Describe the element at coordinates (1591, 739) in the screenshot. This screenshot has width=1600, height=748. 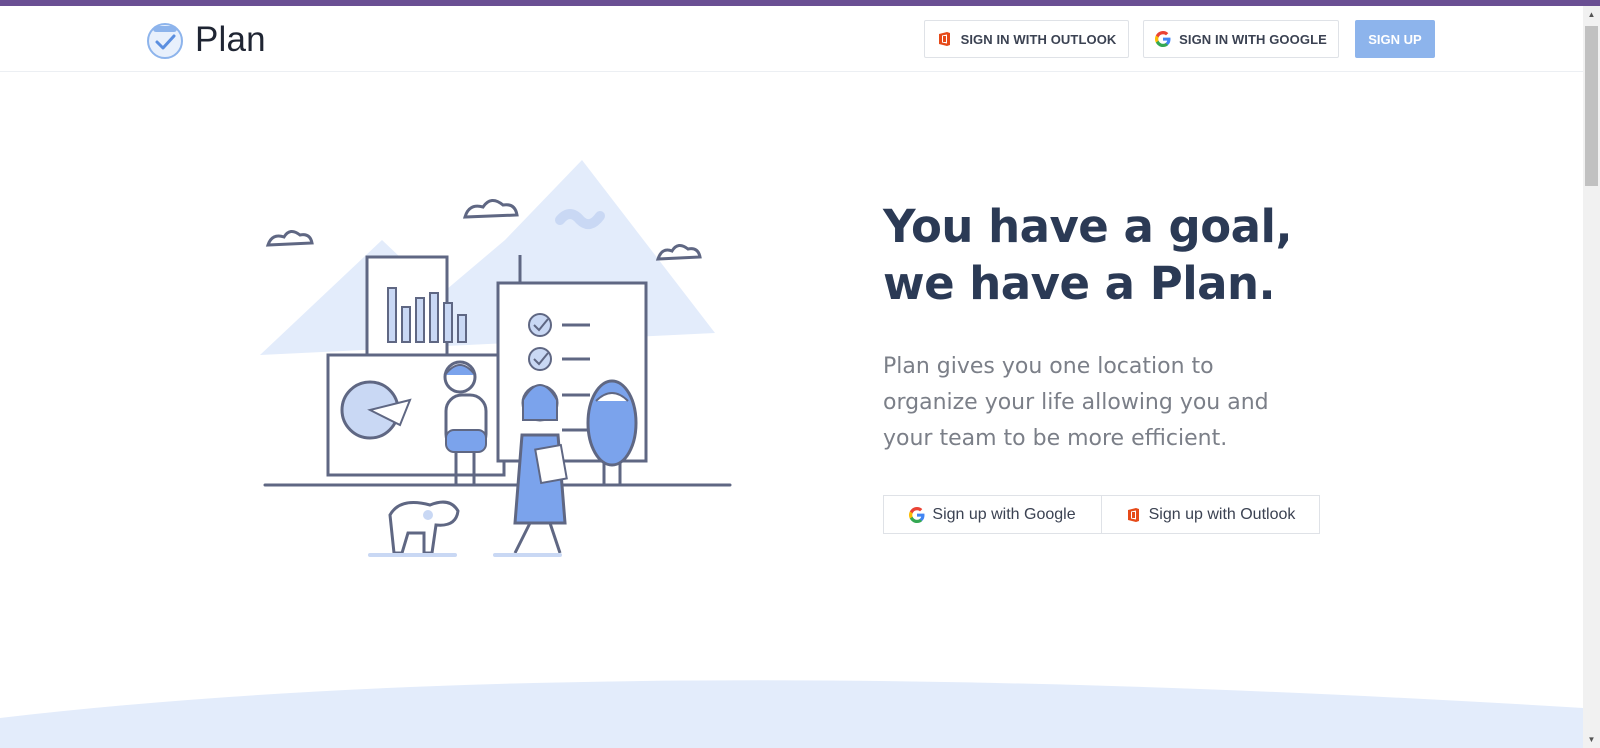
I see `scroll-down-arrow-icon: ▼` at that location.